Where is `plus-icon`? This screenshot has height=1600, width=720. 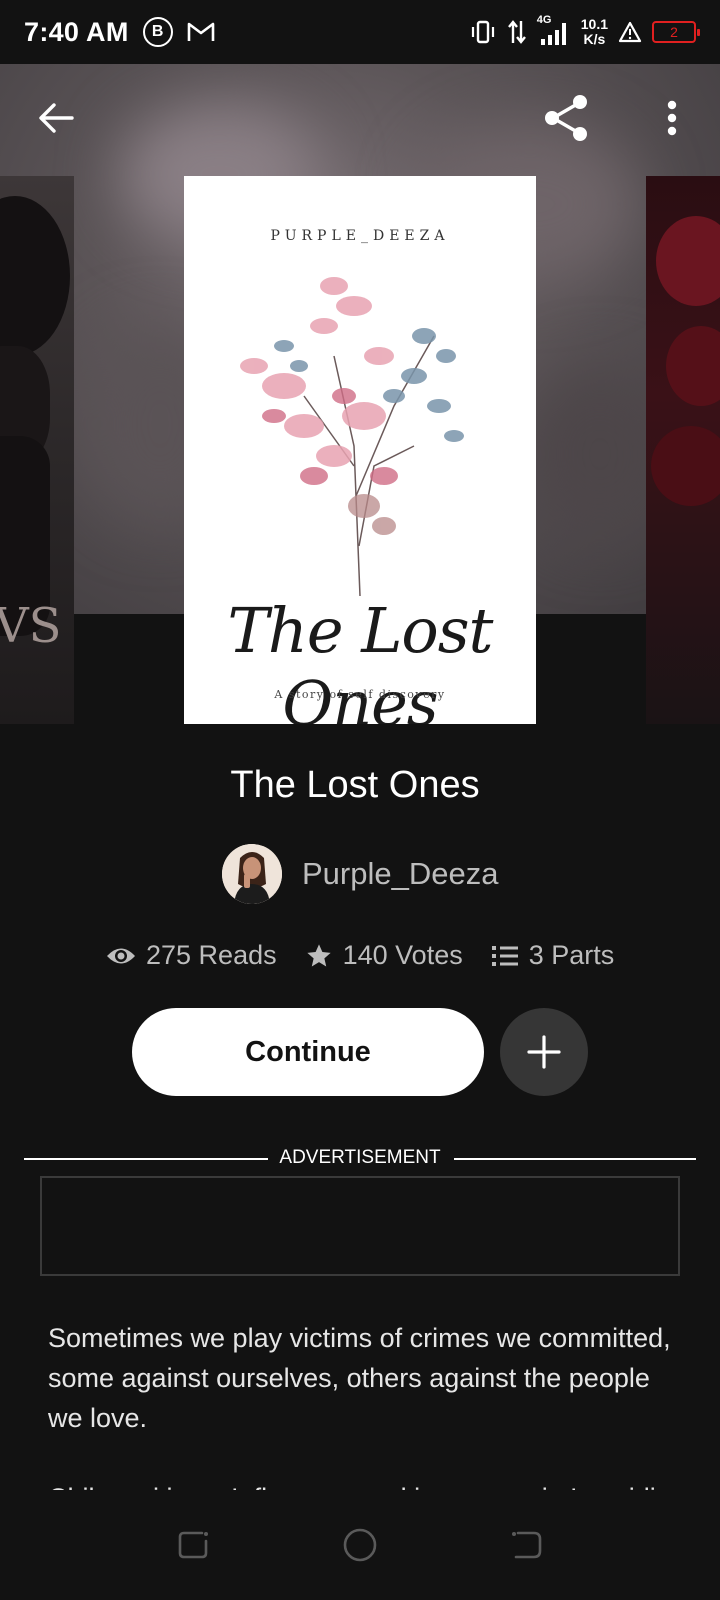
plus-icon is located at coordinates (544, 1052).